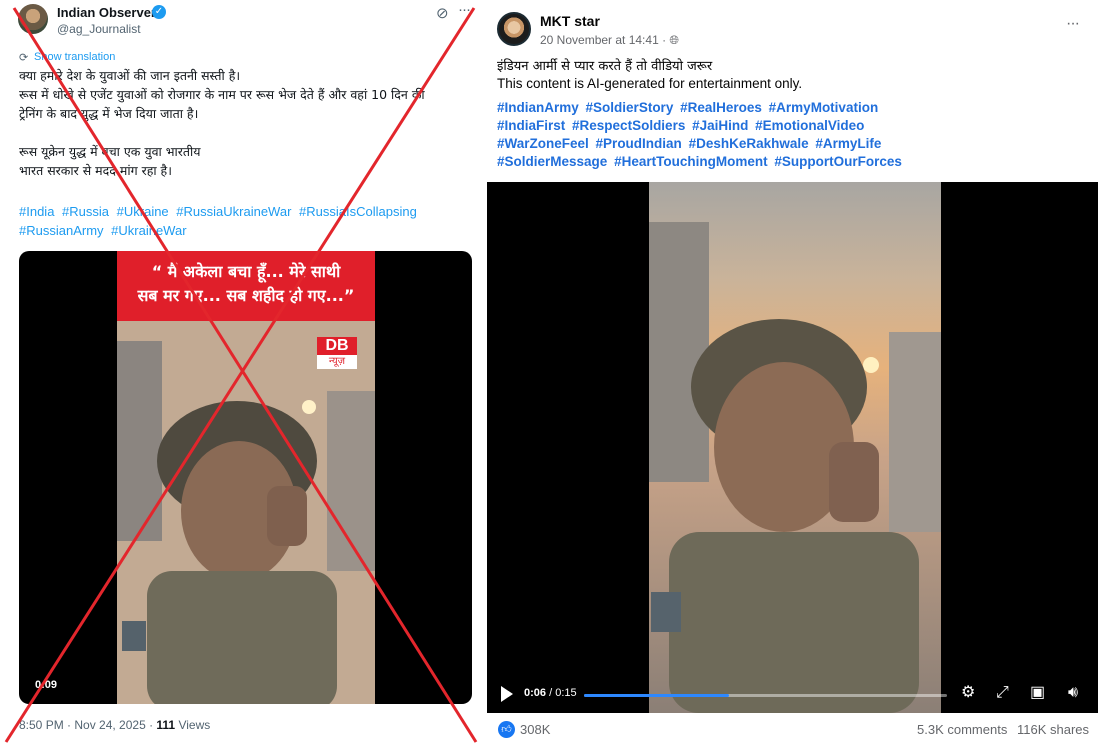  Describe the element at coordinates (1053, 729) in the screenshot. I see `share-count: 116K shares` at that location.